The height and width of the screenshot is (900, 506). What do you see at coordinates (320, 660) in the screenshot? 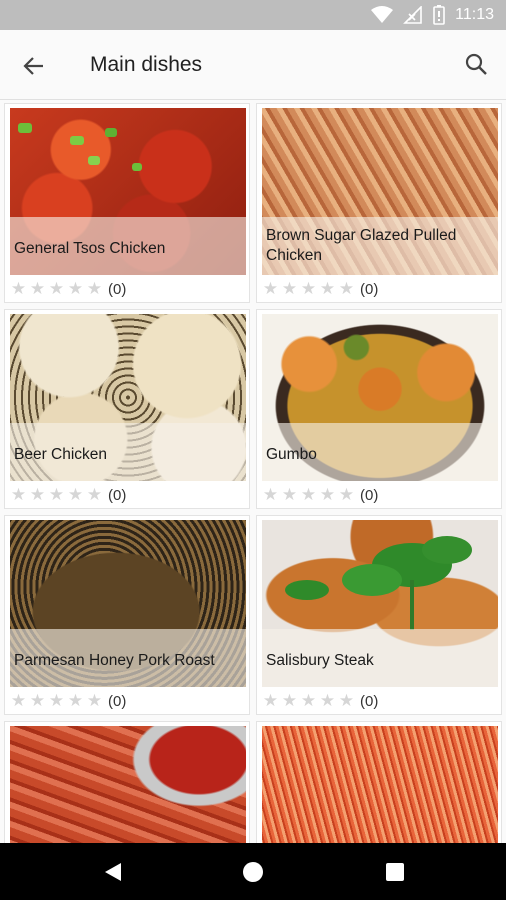
I see `recipe-title: Salisbury Steak` at bounding box center [320, 660].